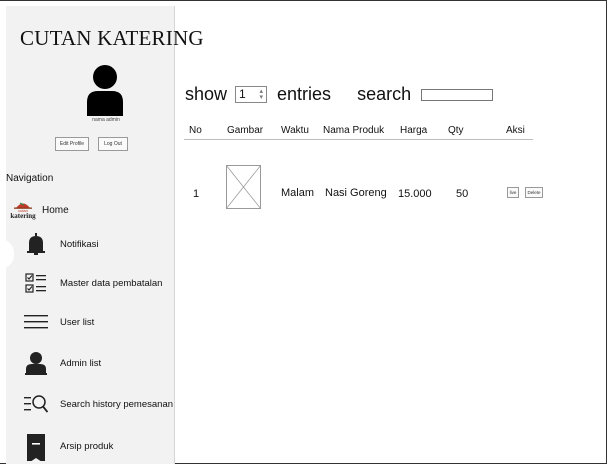 The width and height of the screenshot is (607, 464). Describe the element at coordinates (23, 215) in the screenshot. I see `logo-bottom-text: katering` at that location.